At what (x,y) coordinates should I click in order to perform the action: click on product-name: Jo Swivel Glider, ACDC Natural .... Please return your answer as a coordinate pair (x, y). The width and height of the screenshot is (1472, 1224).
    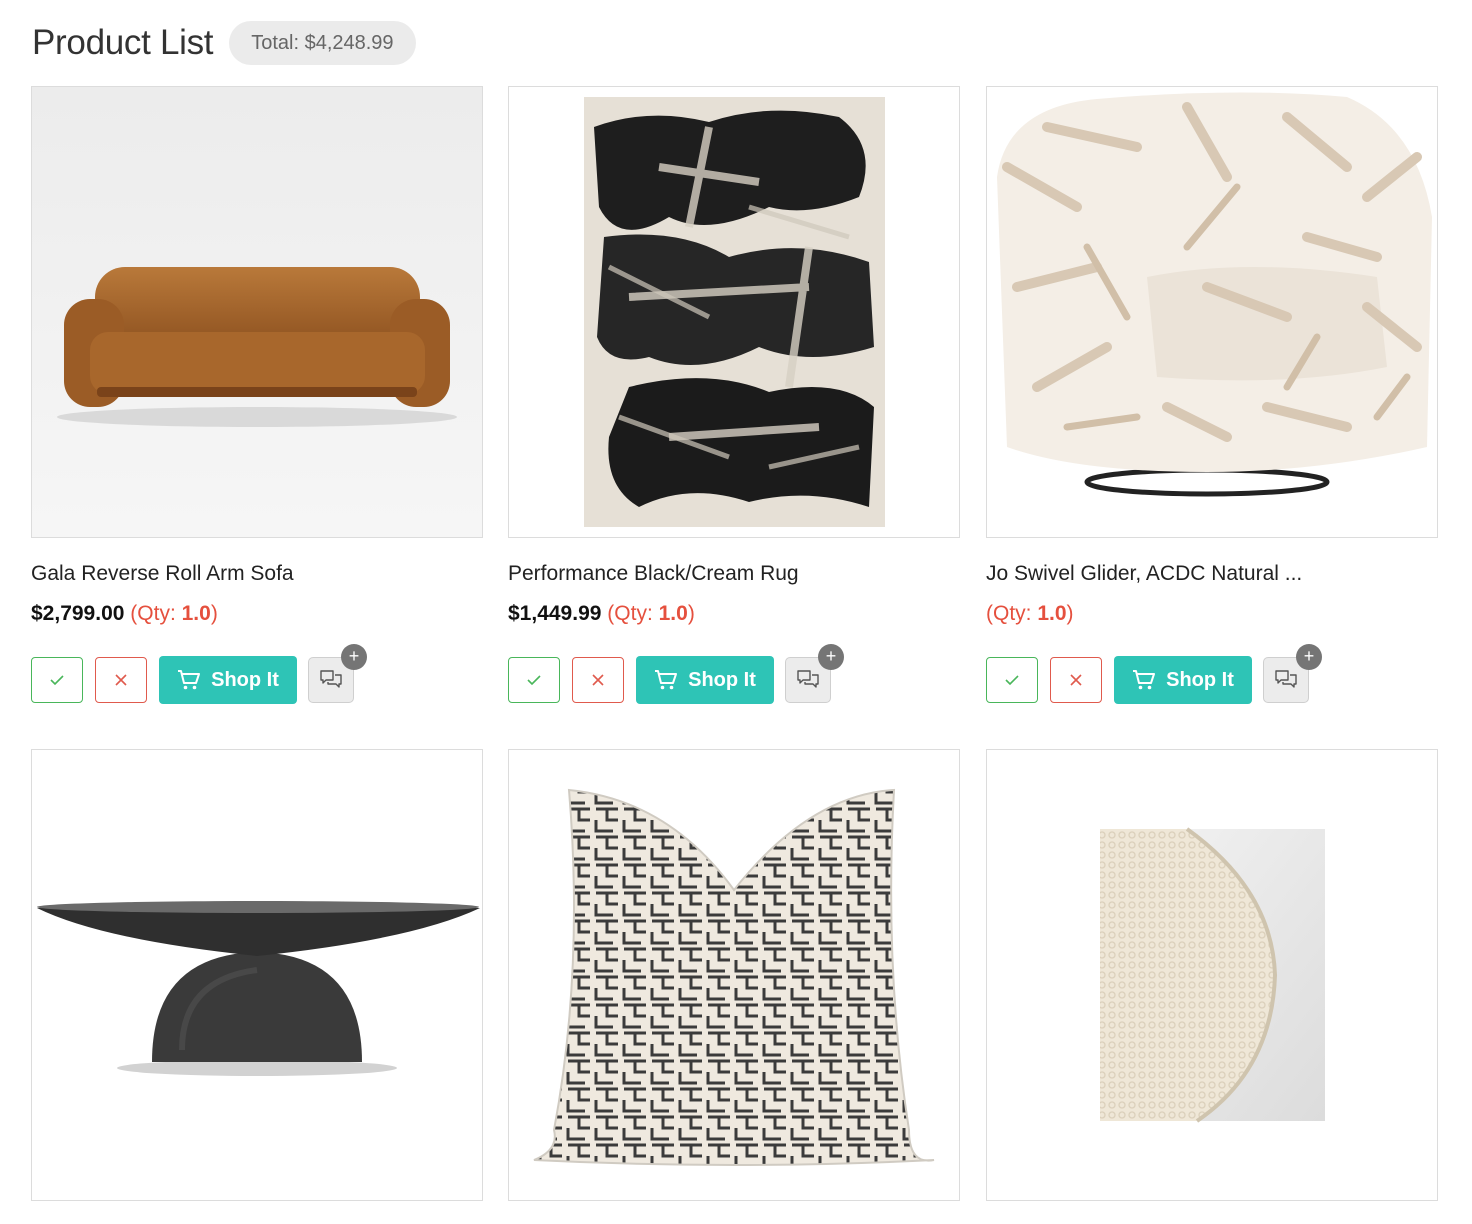
    Looking at the image, I should click on (1212, 576).